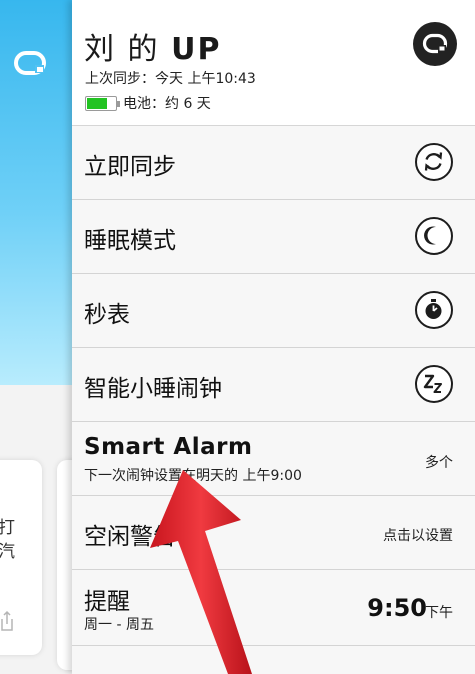 Image resolution: width=475 pixels, height=674 pixels. Describe the element at coordinates (193, 476) in the screenshot. I see `smart-alarm-subtitle: 下一次闹钟设置在明天的 上午9:00` at that location.